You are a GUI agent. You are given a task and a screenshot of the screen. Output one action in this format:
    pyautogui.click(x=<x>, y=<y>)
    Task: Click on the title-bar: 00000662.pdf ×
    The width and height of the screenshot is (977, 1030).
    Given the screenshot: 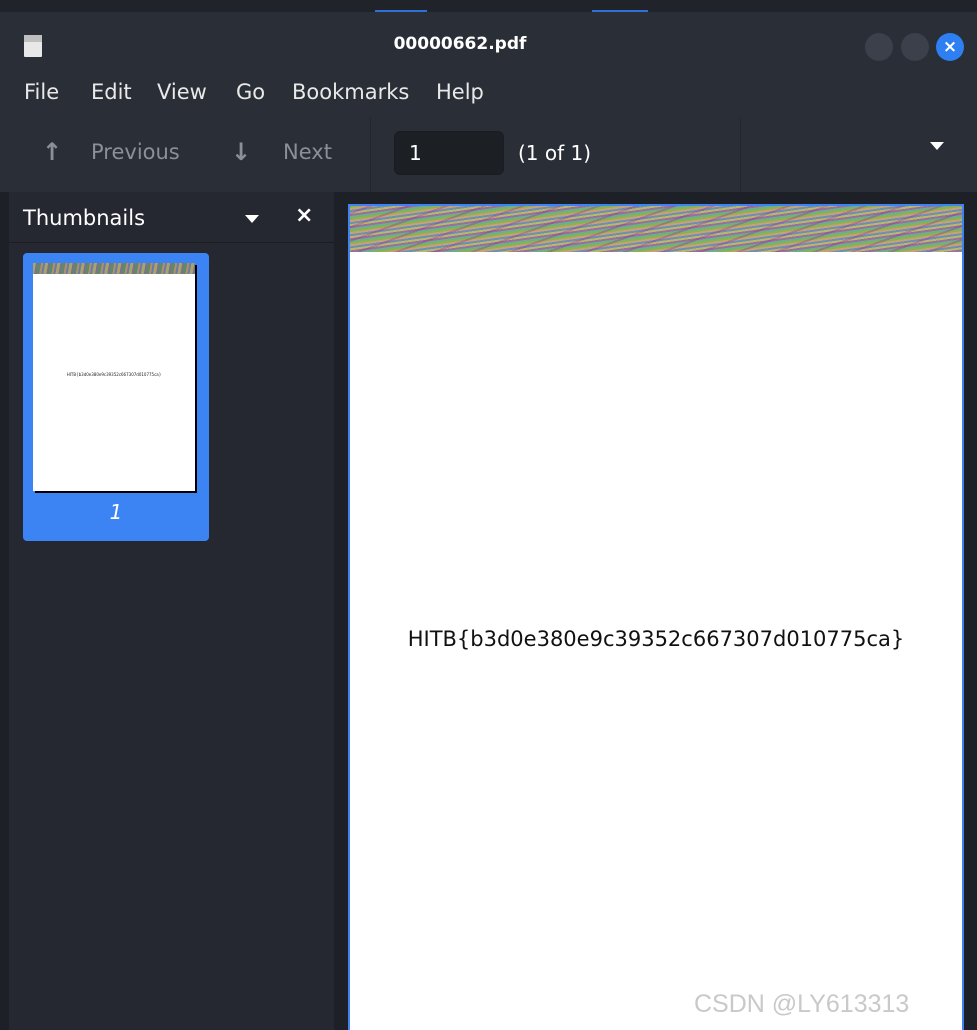 What is the action you would take?
    pyautogui.click(x=488, y=42)
    